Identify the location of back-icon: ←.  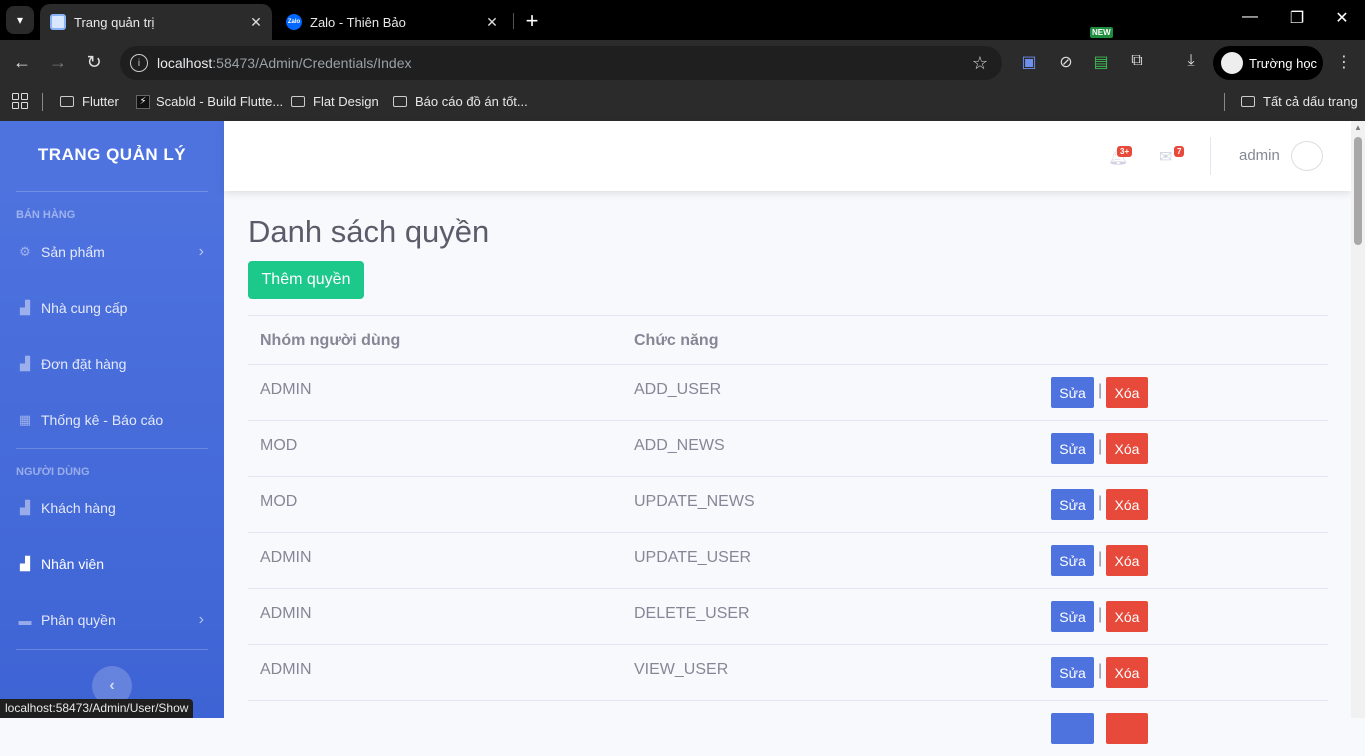
(22, 62).